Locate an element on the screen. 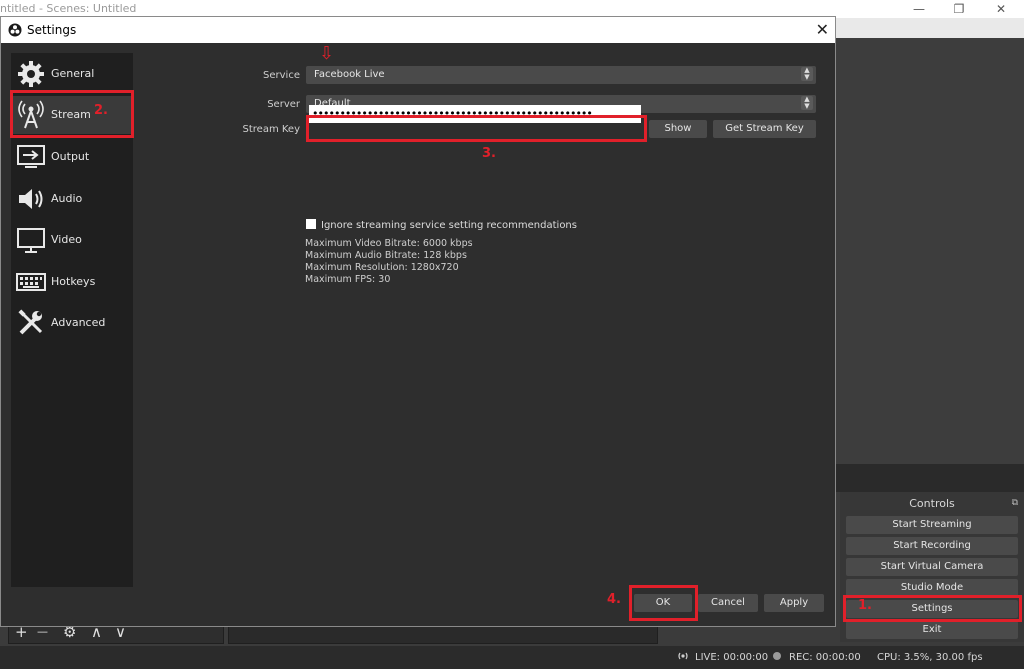 Image resolution: width=1024 pixels, height=669 pixels. monitor-icon is located at coordinates (31, 240).